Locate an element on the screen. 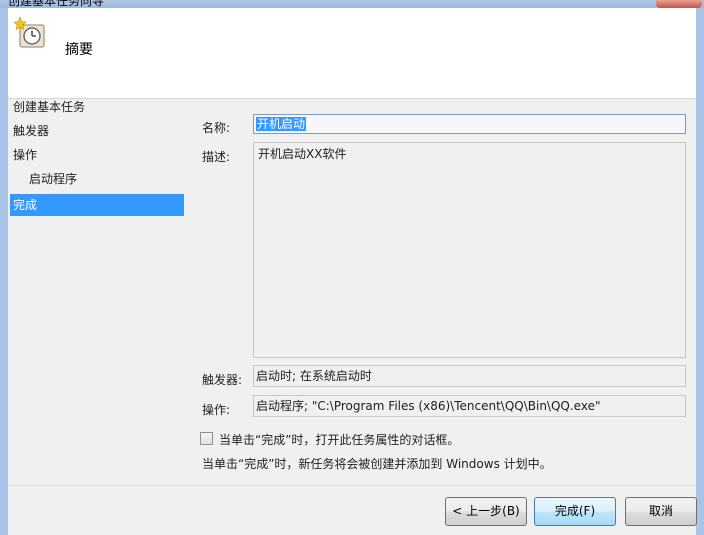 This screenshot has height=535, width=704. trigger-value: 启动时; 在系统启动时 is located at coordinates (469, 376).